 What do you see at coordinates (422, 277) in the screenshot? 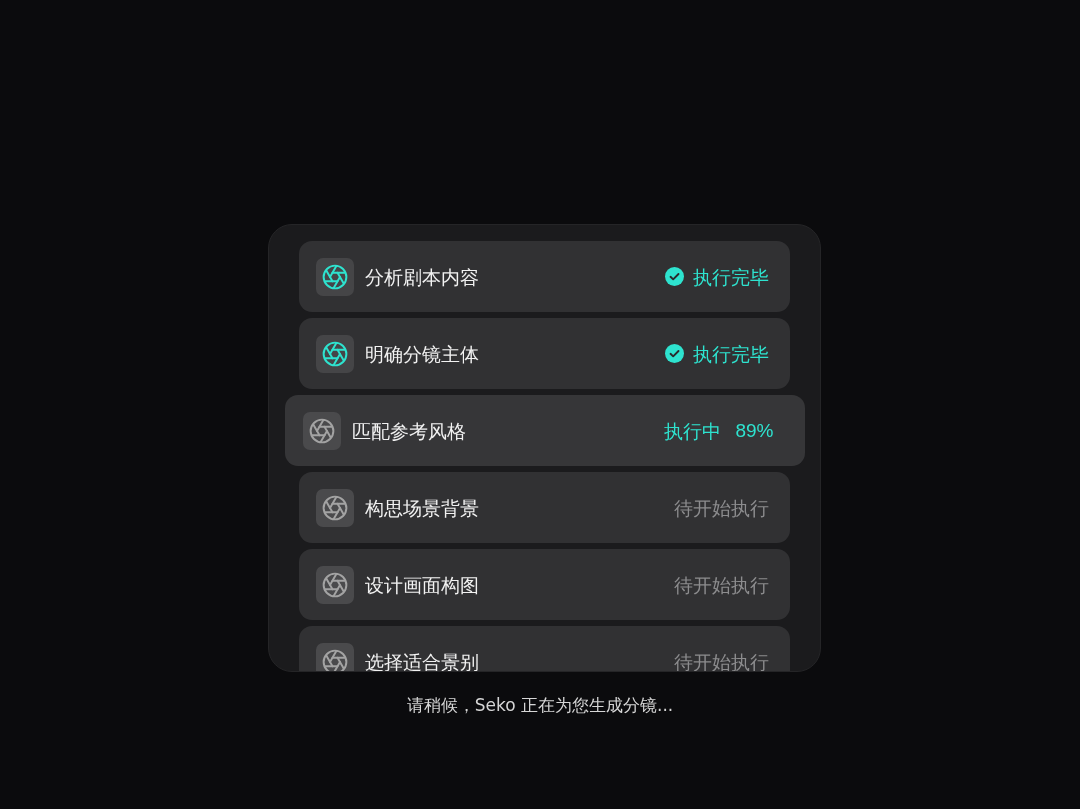
I see `step-title: 分析剧本内容` at bounding box center [422, 277].